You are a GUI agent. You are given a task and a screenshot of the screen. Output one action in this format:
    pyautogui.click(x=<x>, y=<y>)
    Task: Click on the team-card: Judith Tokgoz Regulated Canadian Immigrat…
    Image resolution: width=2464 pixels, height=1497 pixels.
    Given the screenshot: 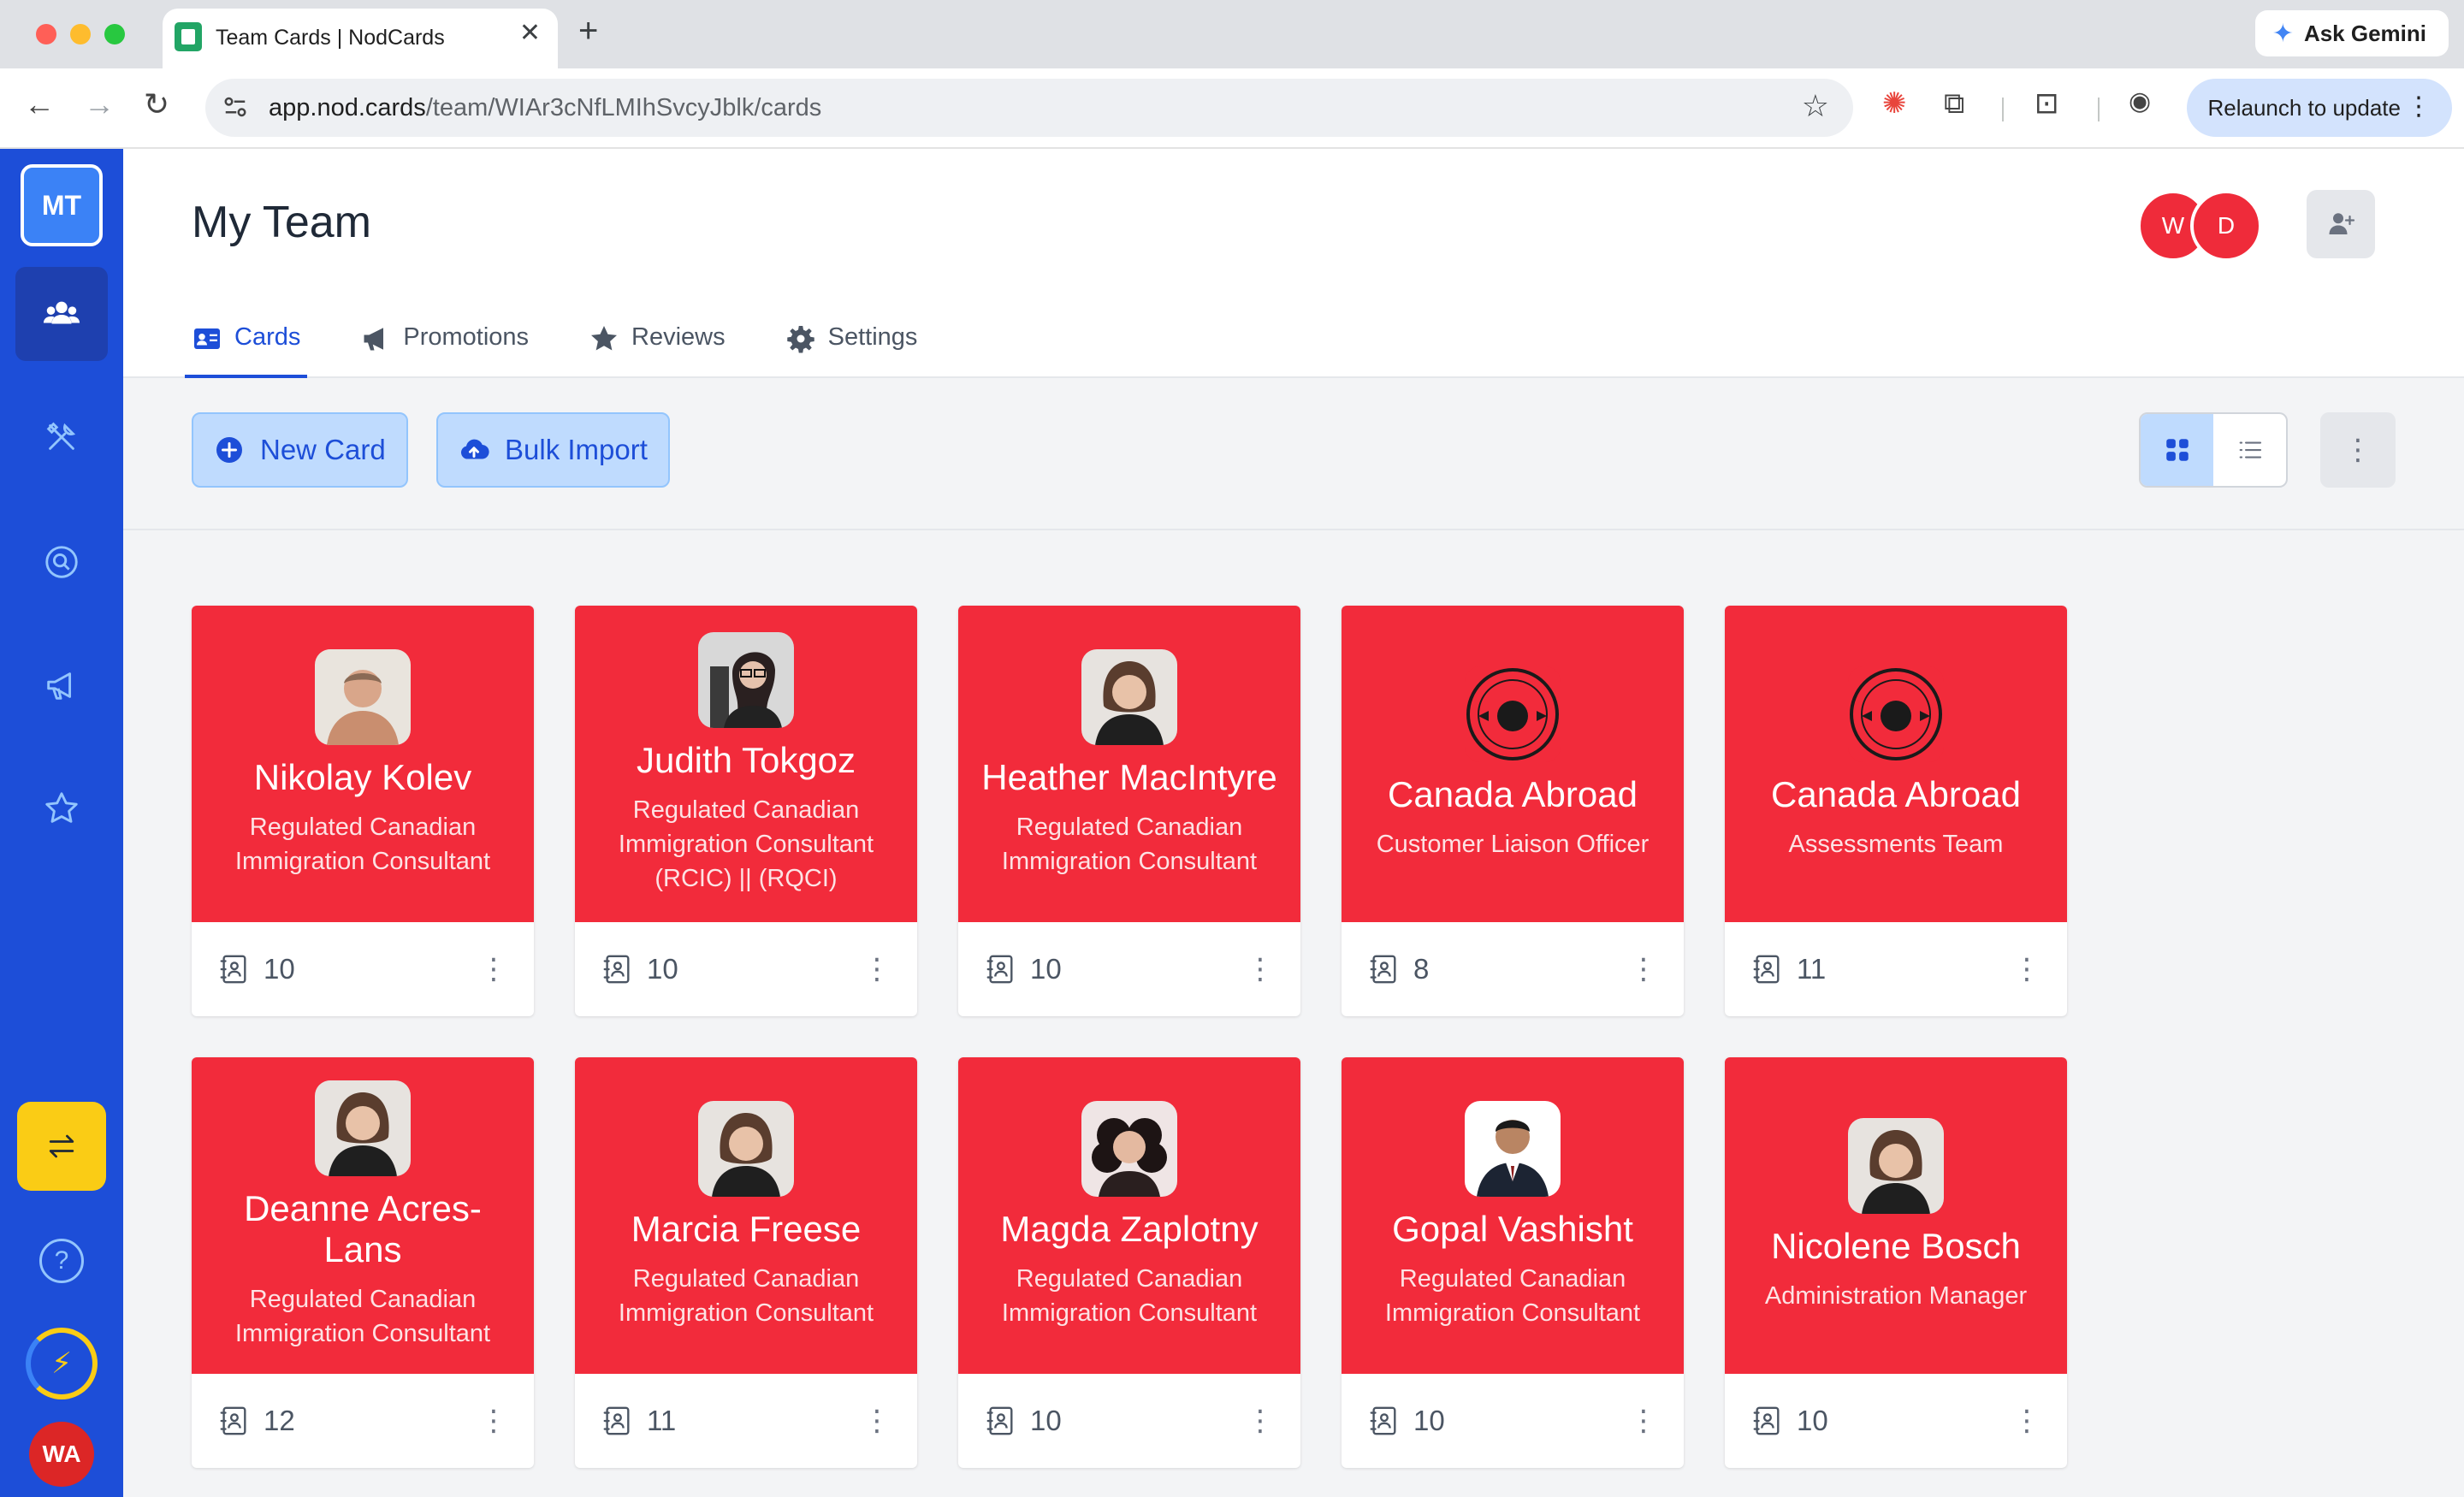 What is the action you would take?
    pyautogui.click(x=746, y=811)
    